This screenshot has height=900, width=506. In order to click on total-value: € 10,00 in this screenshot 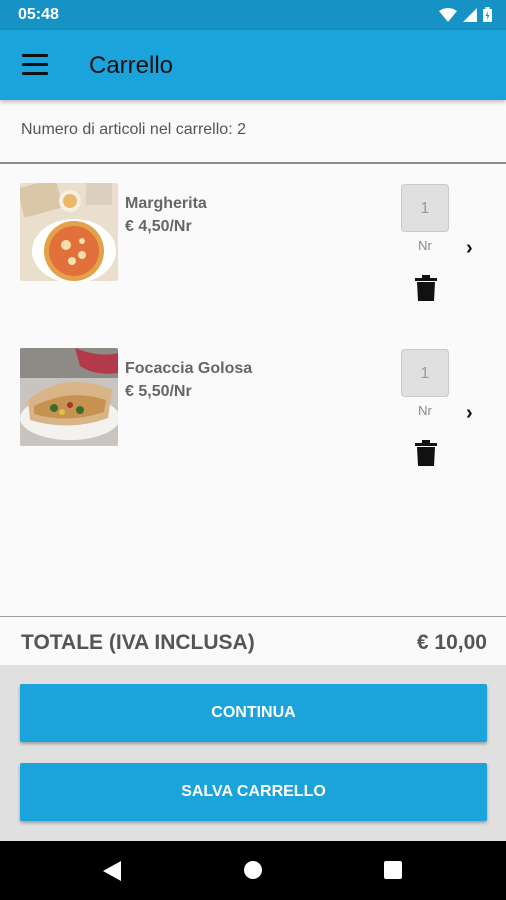, I will do `click(451, 642)`.